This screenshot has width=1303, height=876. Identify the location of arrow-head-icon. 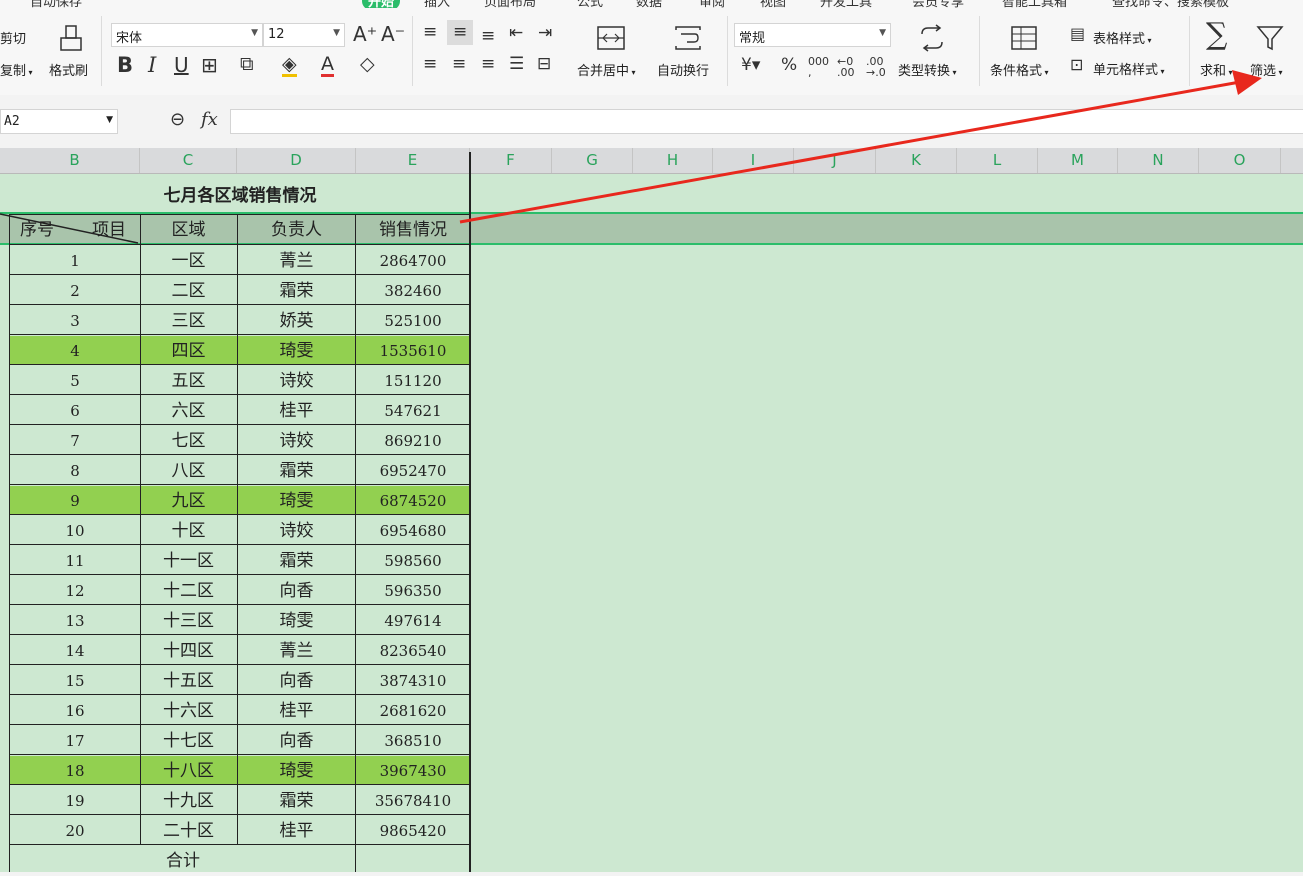
(1247, 82).